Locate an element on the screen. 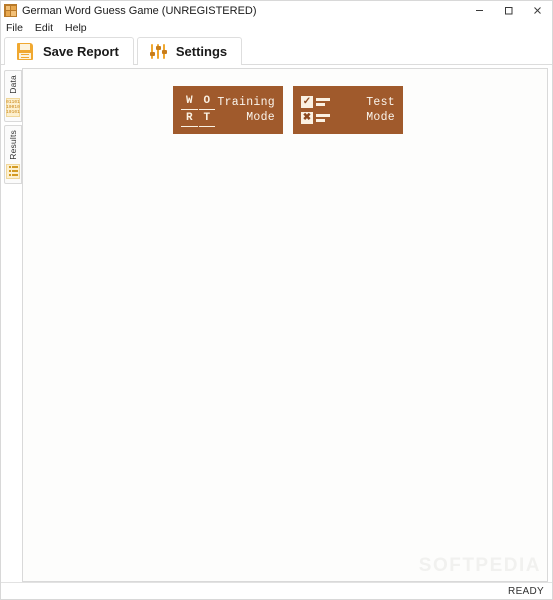 The height and width of the screenshot is (600, 553). checkmark-box: ✓ is located at coordinates (307, 102).